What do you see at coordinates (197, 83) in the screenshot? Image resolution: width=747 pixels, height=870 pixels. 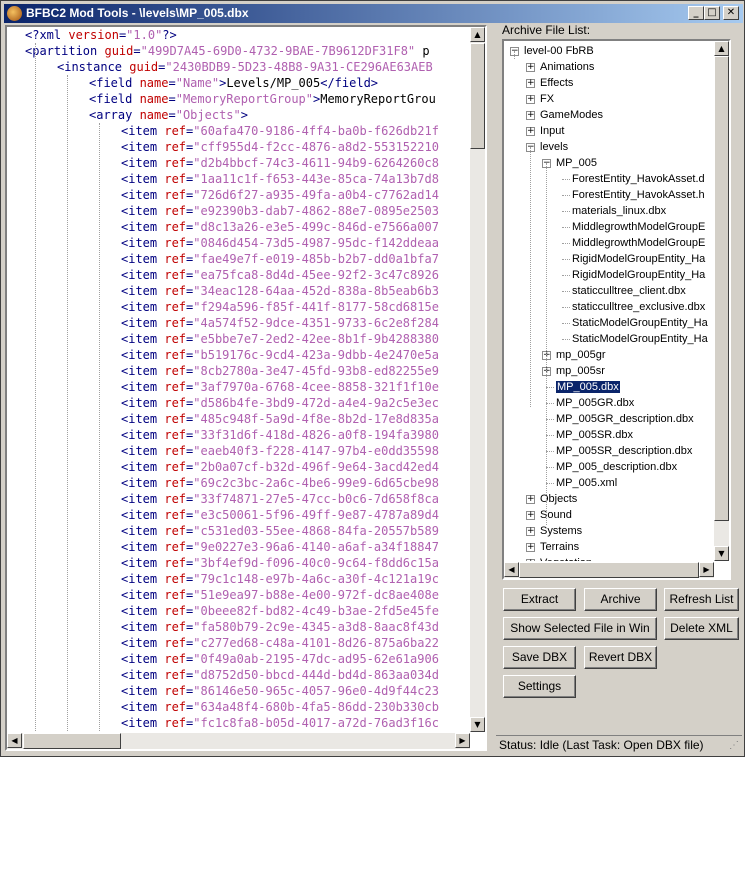 I see `code-token: "Name"` at bounding box center [197, 83].